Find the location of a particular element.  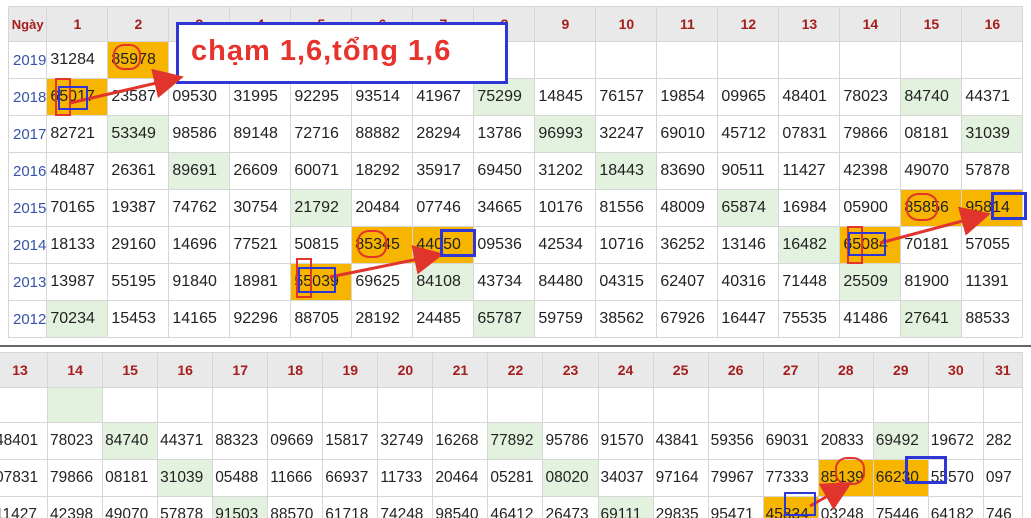

result-cell: 57878 is located at coordinates (992, 171).